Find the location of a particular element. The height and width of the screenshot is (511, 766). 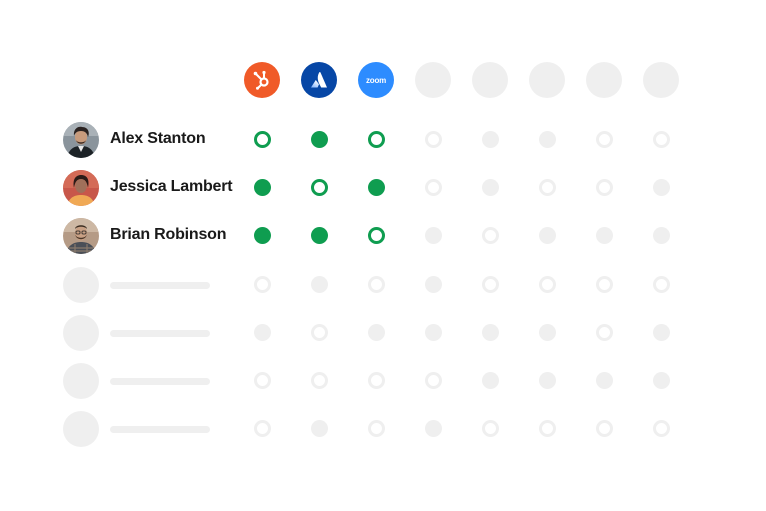

user-name: Alex Stanton is located at coordinates (158, 138).